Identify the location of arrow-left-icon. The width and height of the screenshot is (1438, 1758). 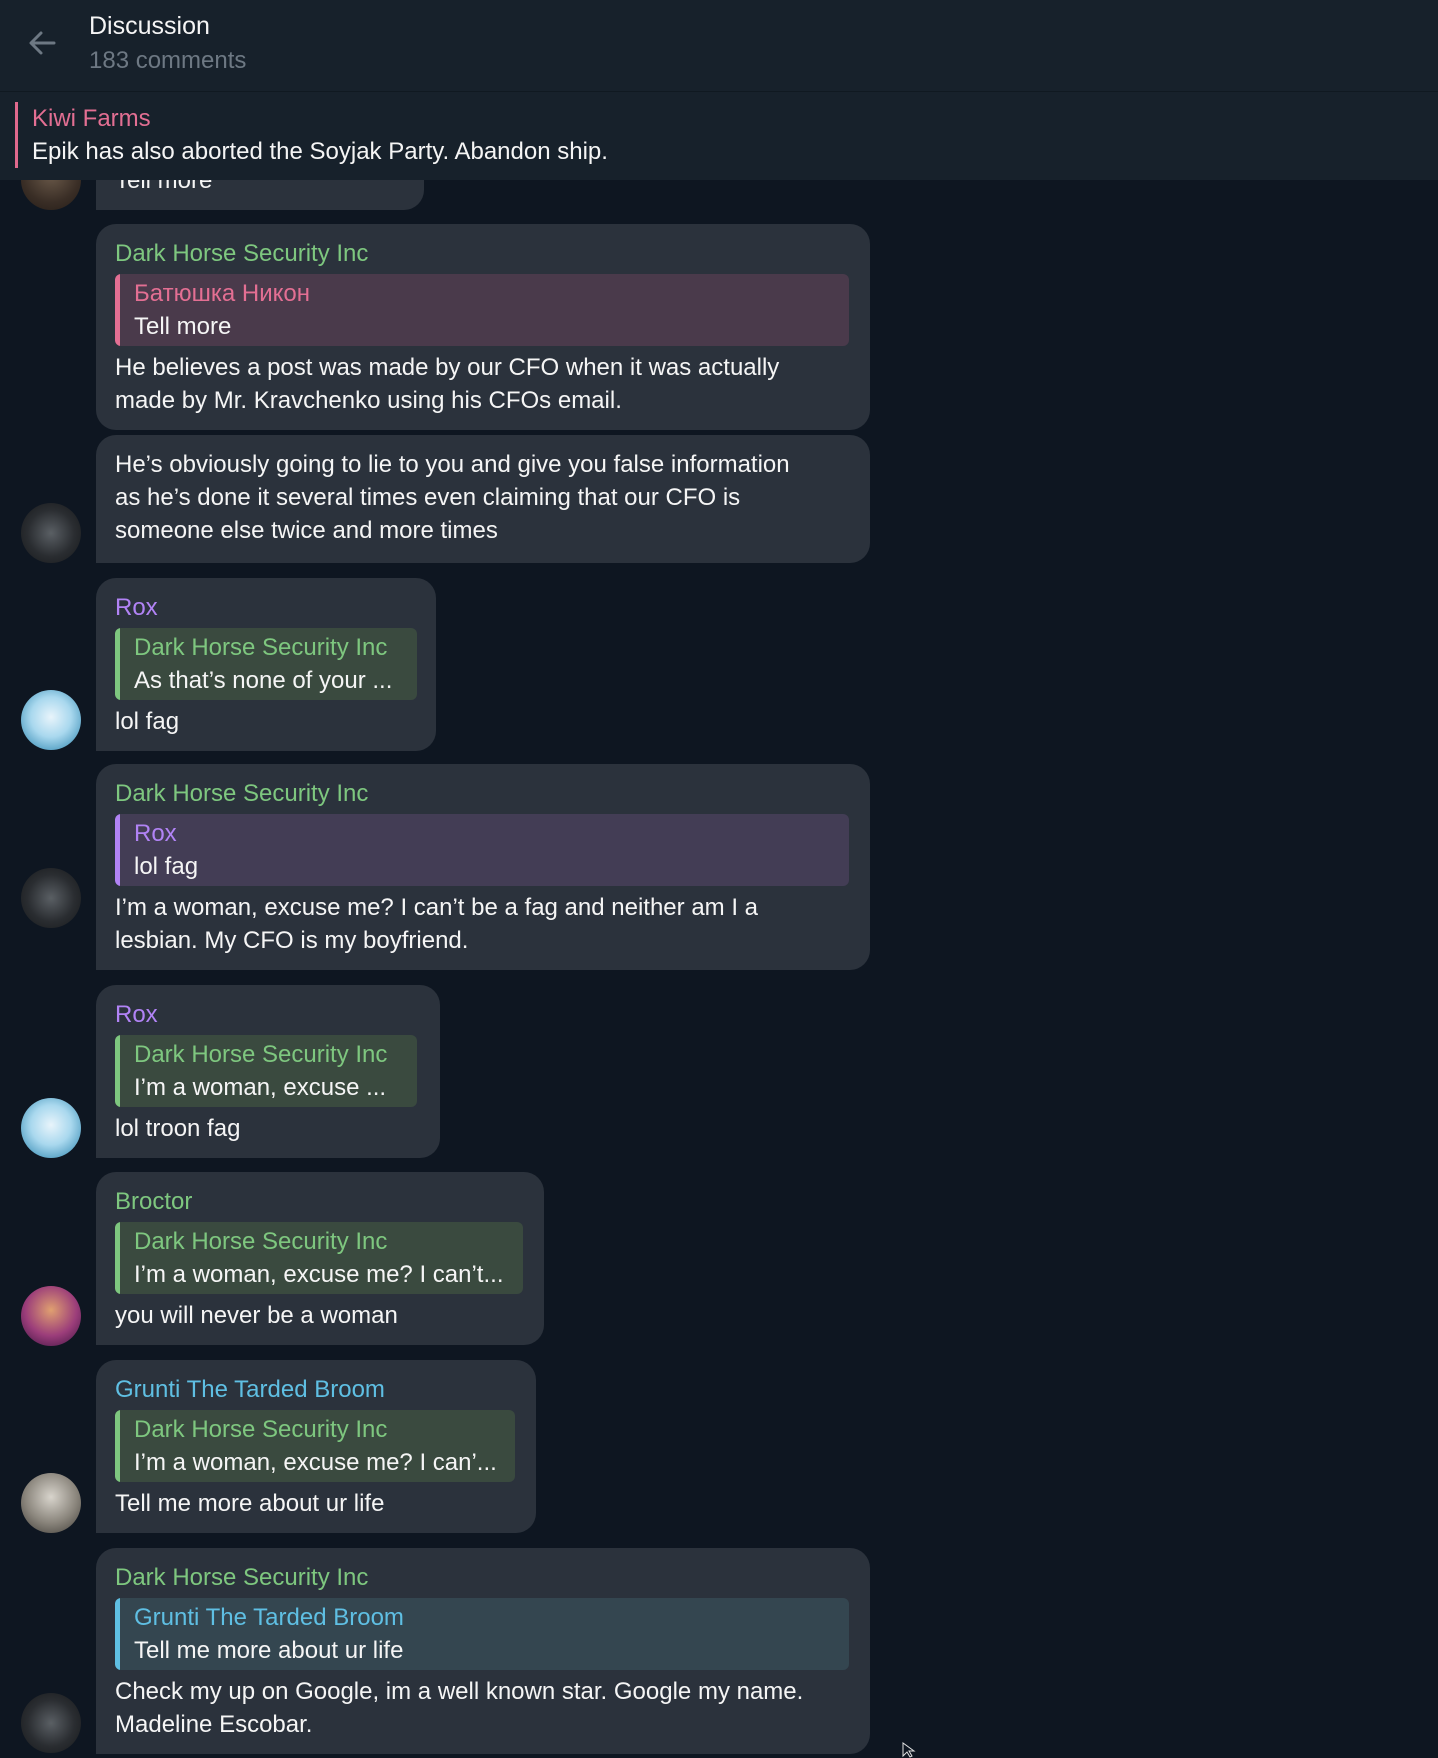
(42, 43).